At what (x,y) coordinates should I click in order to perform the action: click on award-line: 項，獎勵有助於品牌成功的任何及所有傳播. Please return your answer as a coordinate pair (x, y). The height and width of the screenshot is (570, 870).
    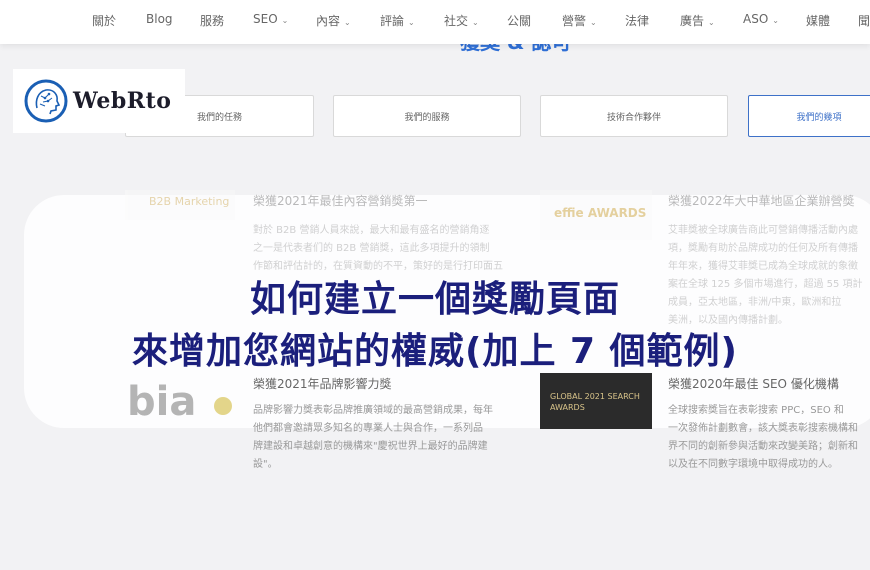
    Looking at the image, I should click on (763, 248).